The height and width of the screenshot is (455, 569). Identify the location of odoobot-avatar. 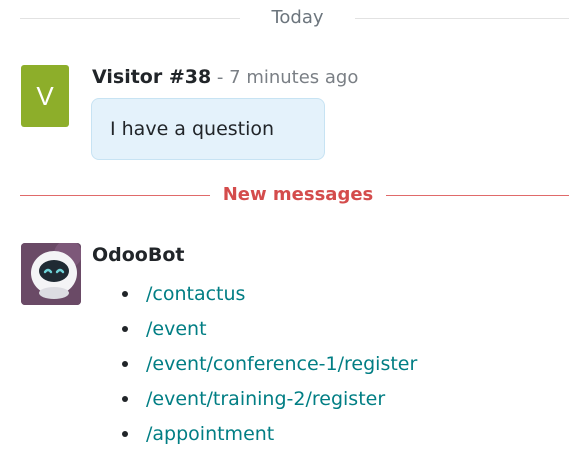
(51, 274).